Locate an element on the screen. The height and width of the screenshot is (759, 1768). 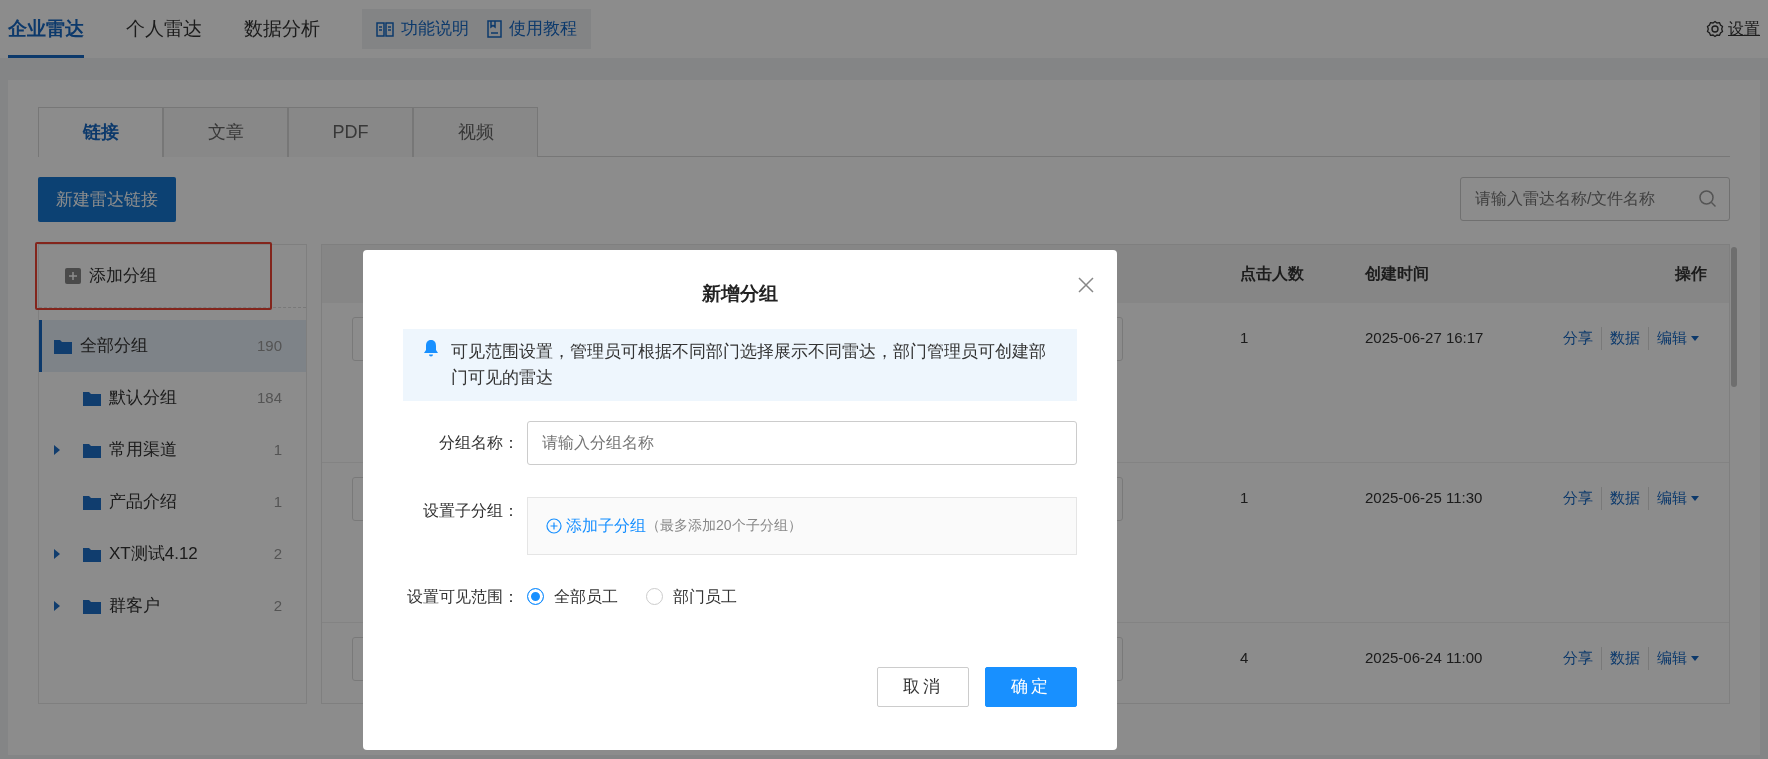
tree-item: 默认分组 184 is located at coordinates (172, 398).